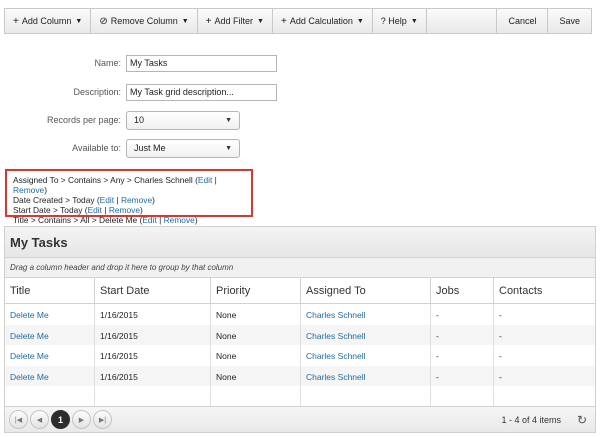 Image resolution: width=600 pixels, height=437 pixels. Describe the element at coordinates (201, 63) in the screenshot. I see `name-input` at that location.